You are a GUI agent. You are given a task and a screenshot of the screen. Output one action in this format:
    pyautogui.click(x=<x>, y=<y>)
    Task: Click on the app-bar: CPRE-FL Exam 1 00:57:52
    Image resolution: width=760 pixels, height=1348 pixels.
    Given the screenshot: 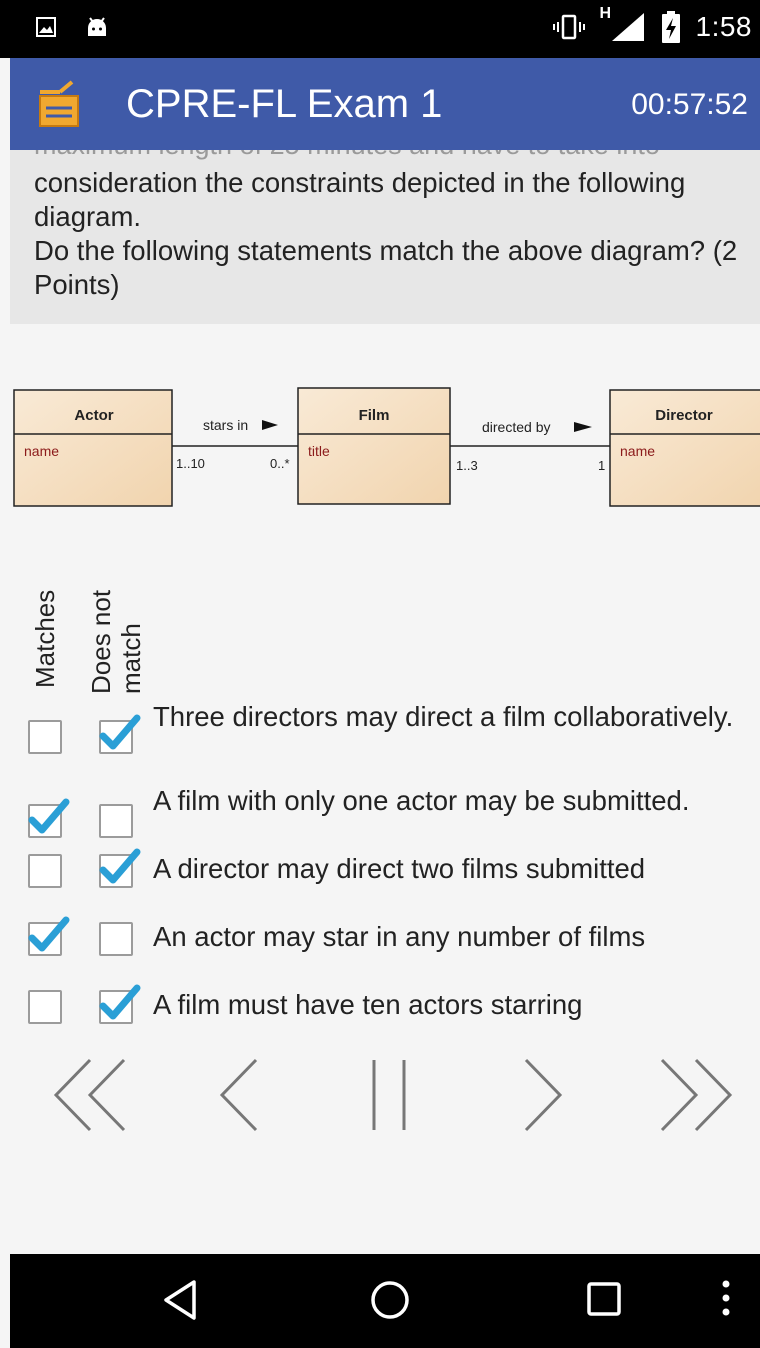 What is the action you would take?
    pyautogui.click(x=385, y=104)
    